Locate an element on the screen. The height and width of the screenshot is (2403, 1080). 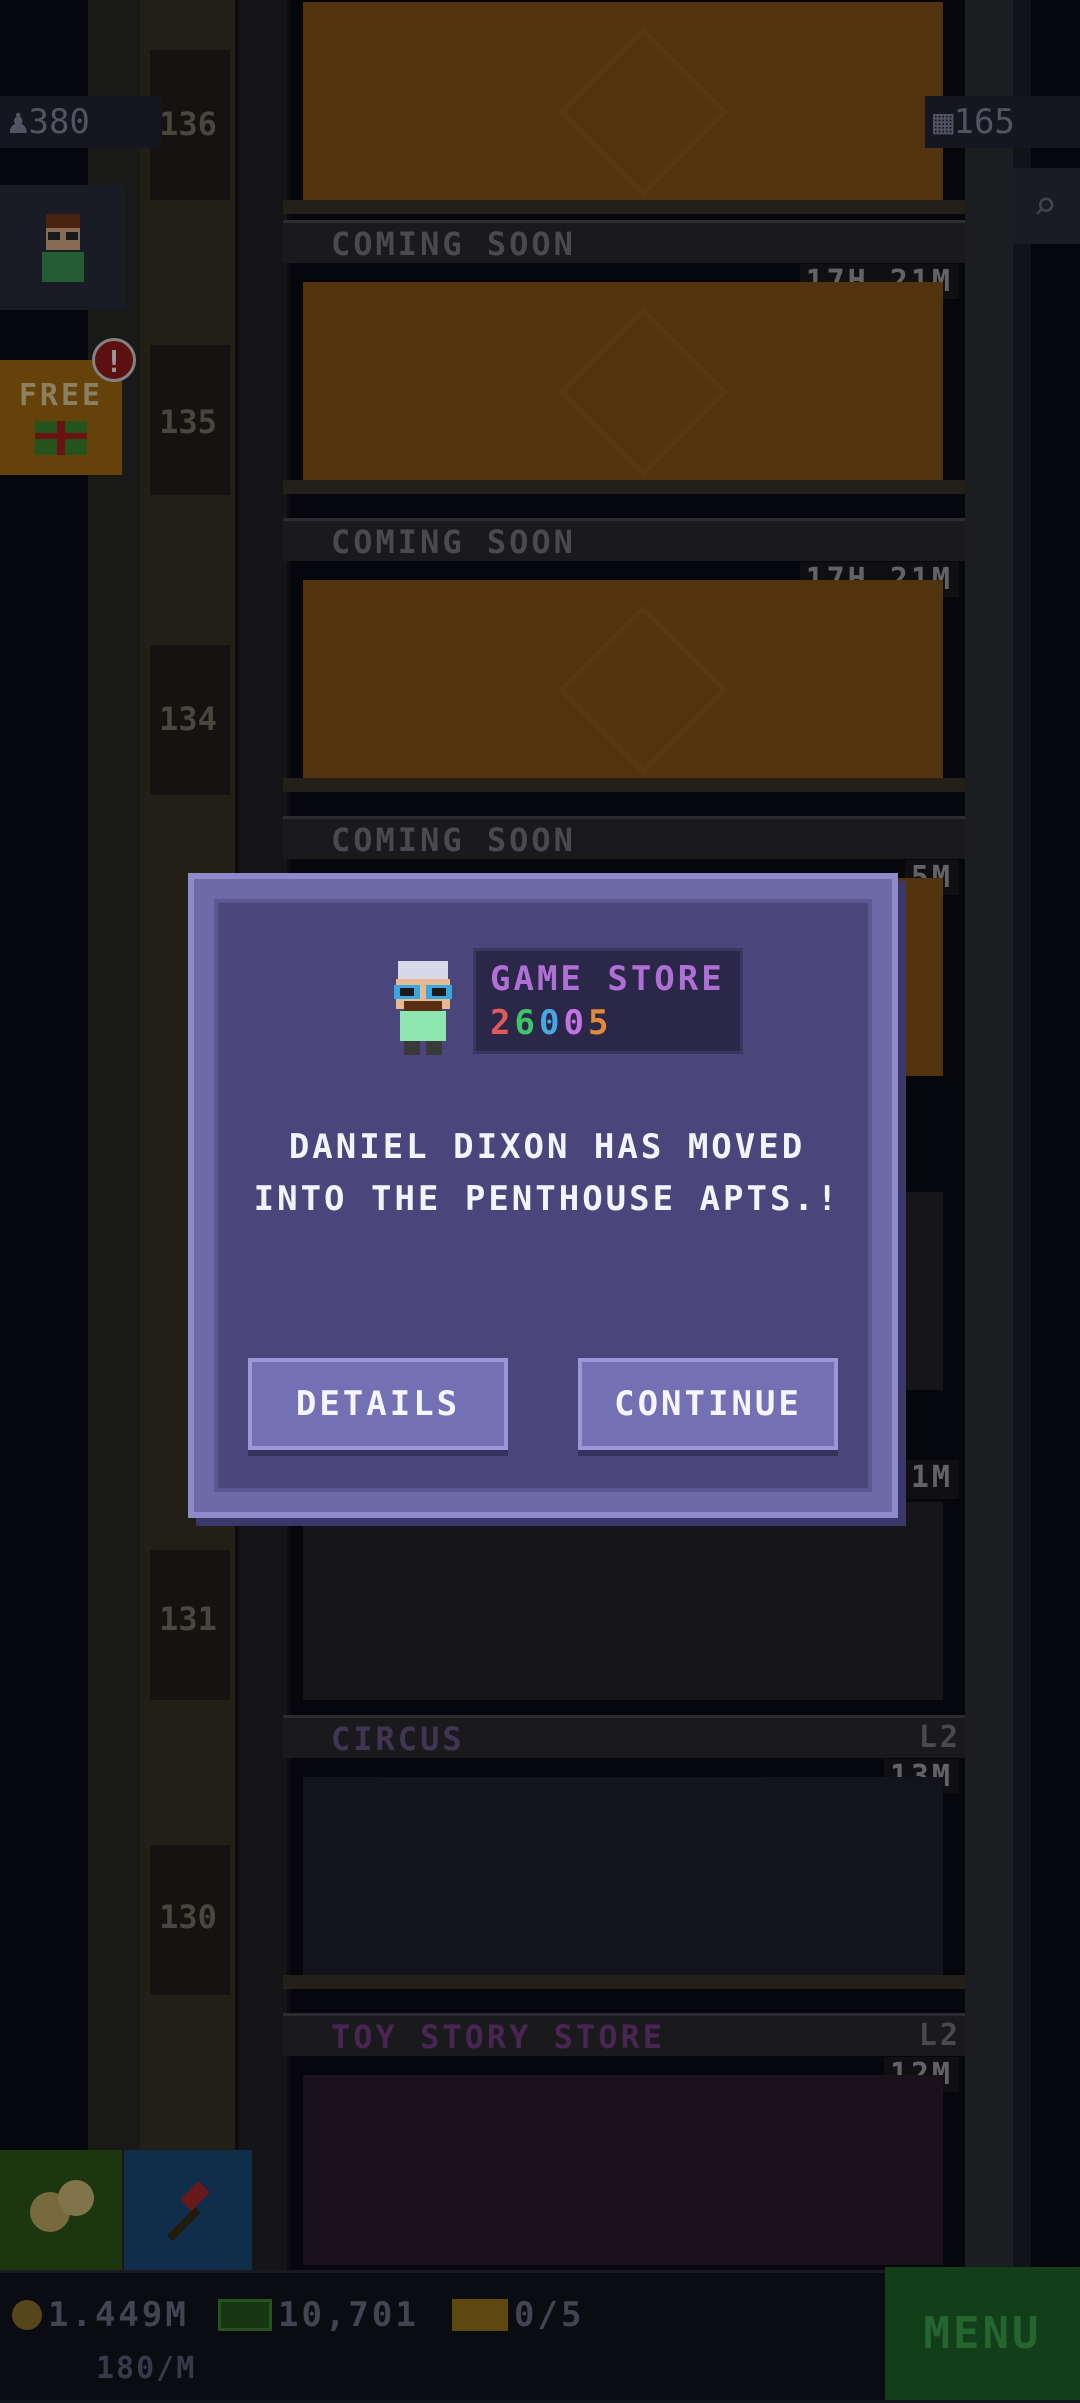
bitizen-sprite-icon is located at coordinates (423, 1008).